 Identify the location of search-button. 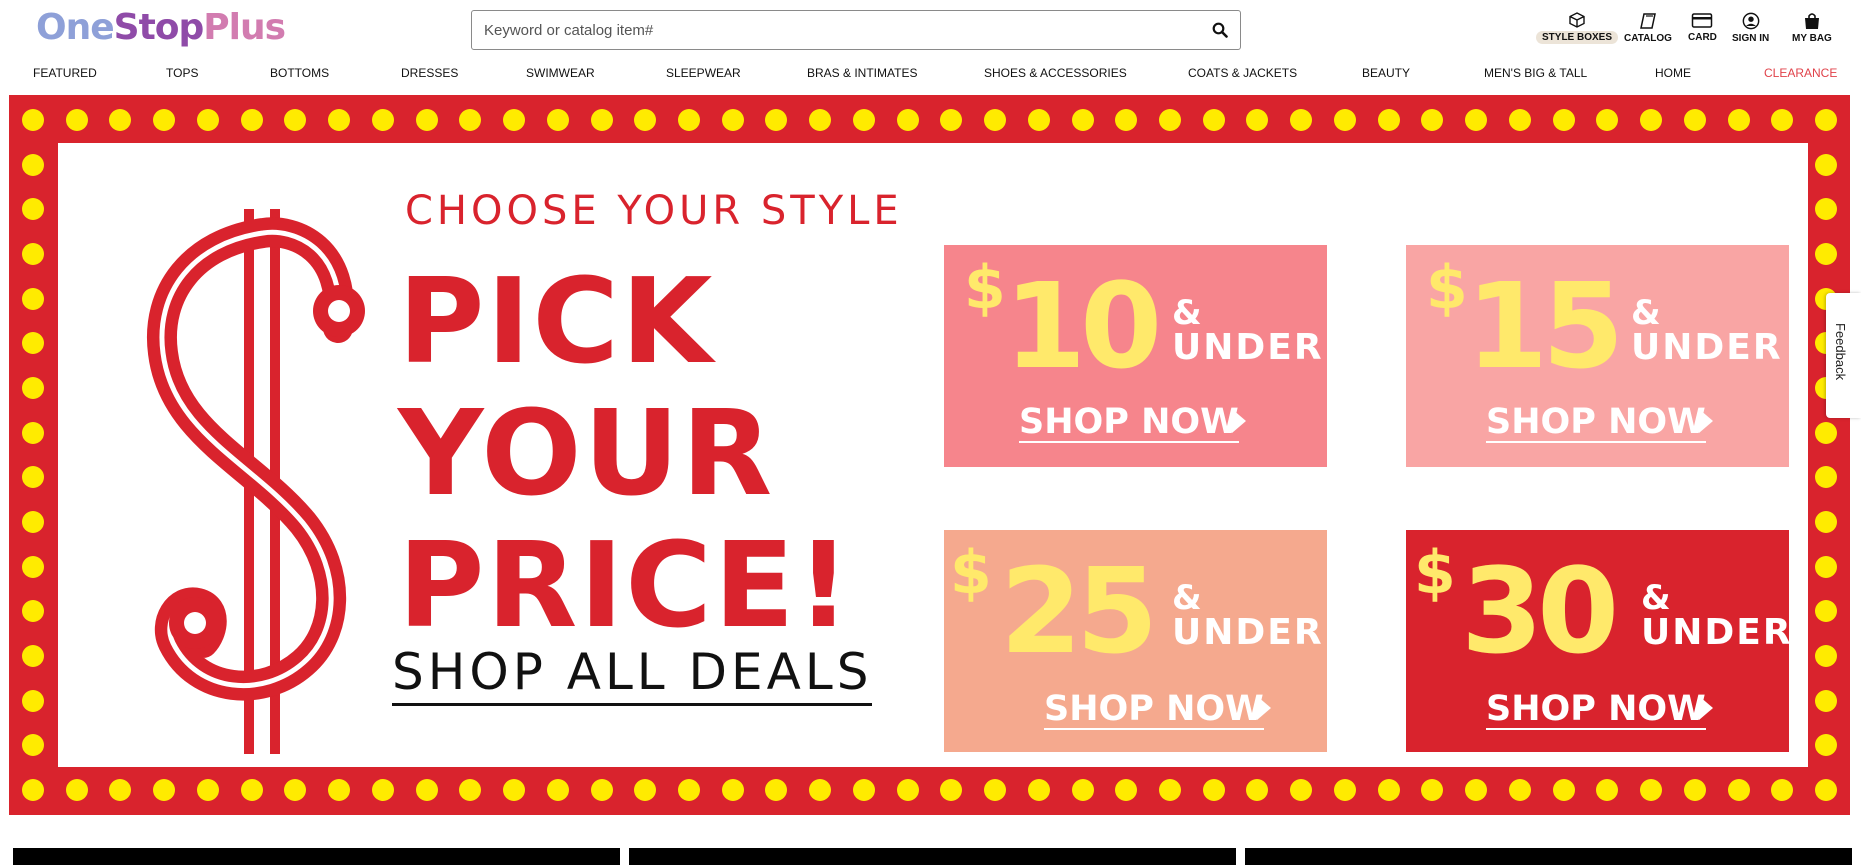
(1220, 30).